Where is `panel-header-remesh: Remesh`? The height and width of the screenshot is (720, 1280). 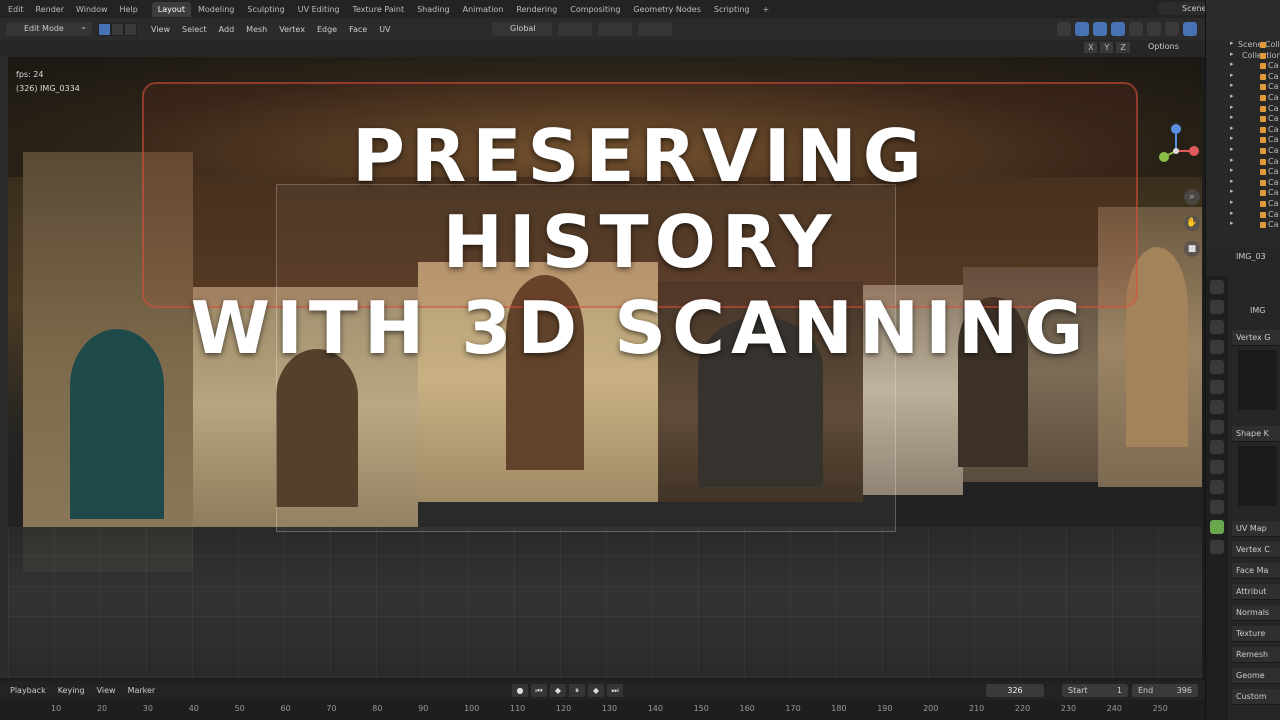
panel-header-remesh: Remesh is located at coordinates (1256, 655).